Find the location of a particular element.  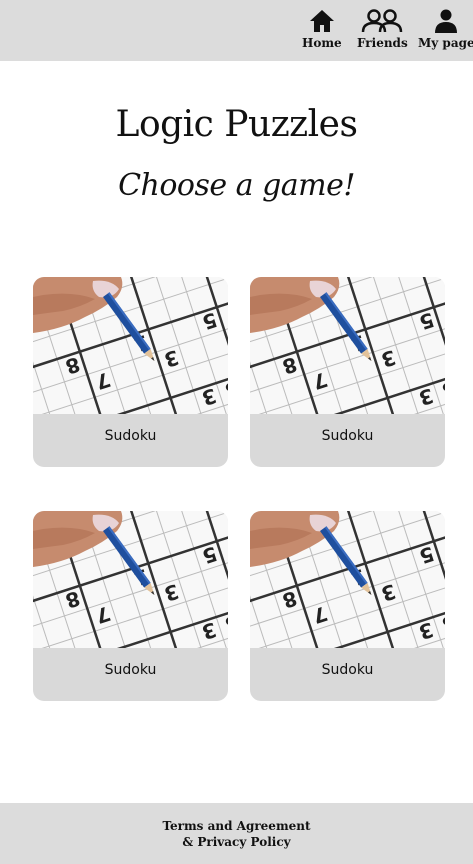

nav-home: Home is located at coordinates (322, 29).